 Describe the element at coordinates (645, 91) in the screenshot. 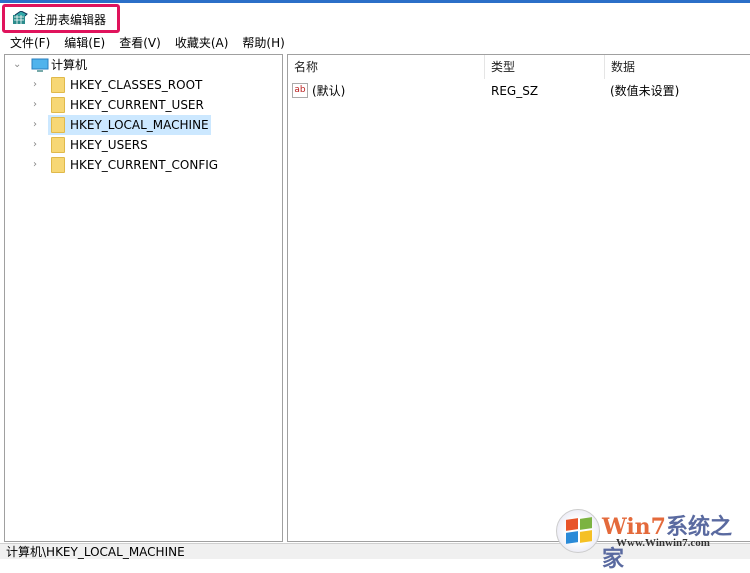

I see `value-data: (数值未设置)` at that location.